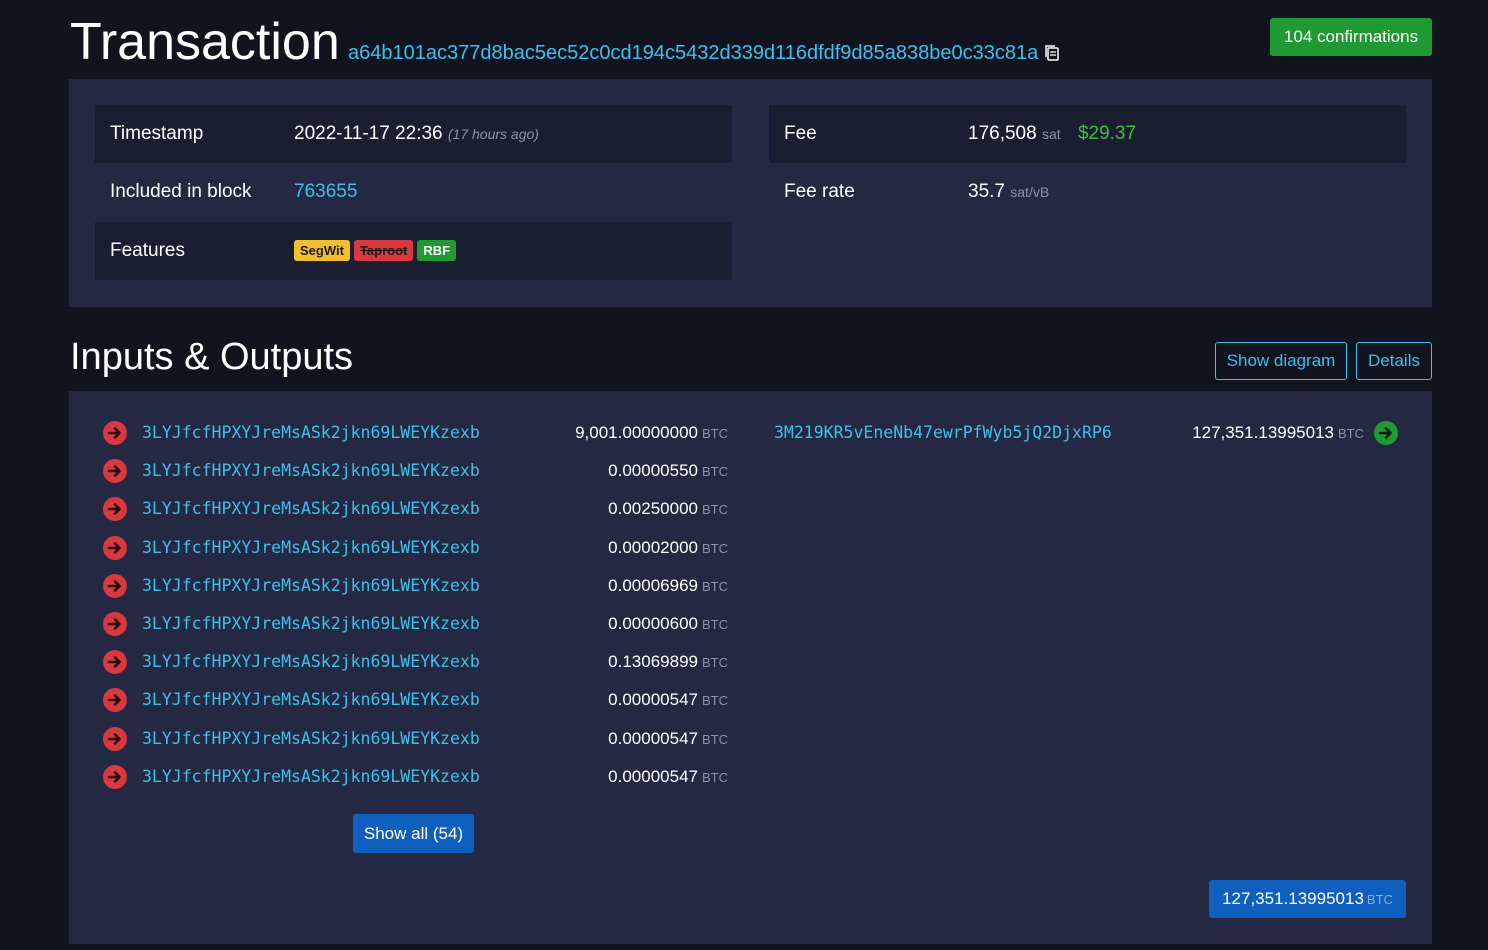 Image resolution: width=1488 pixels, height=950 pixels. I want to click on input-amount: 0.00006969 BTC, so click(668, 586).